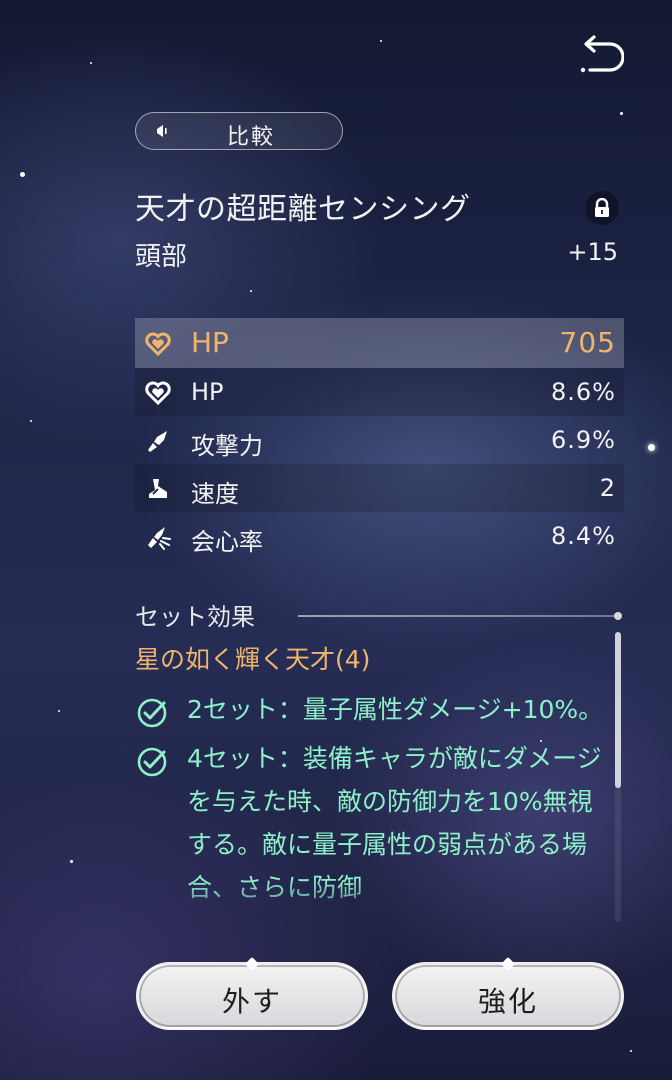 This screenshot has height=1080, width=672. Describe the element at coordinates (592, 252) in the screenshot. I see `relic-level: +15` at that location.